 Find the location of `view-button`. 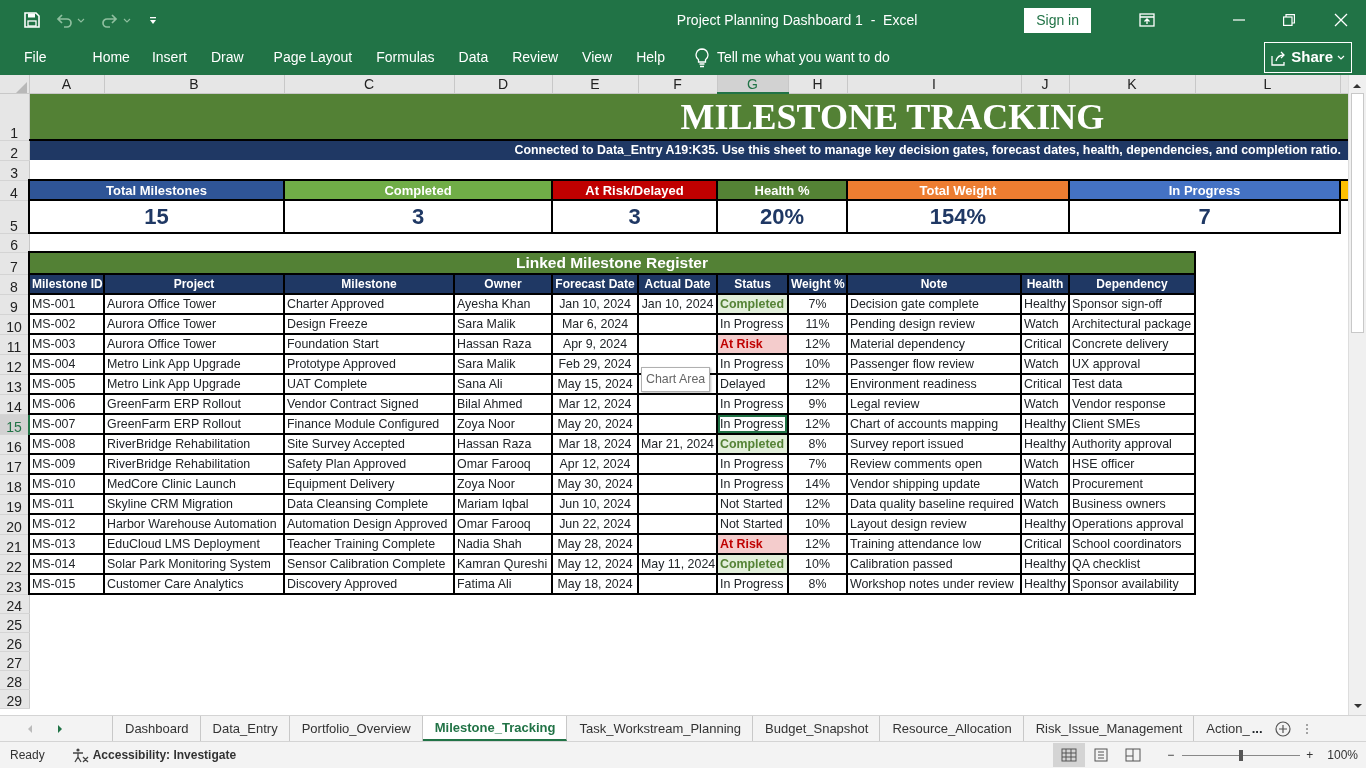

view-button is located at coordinates (1069, 755).